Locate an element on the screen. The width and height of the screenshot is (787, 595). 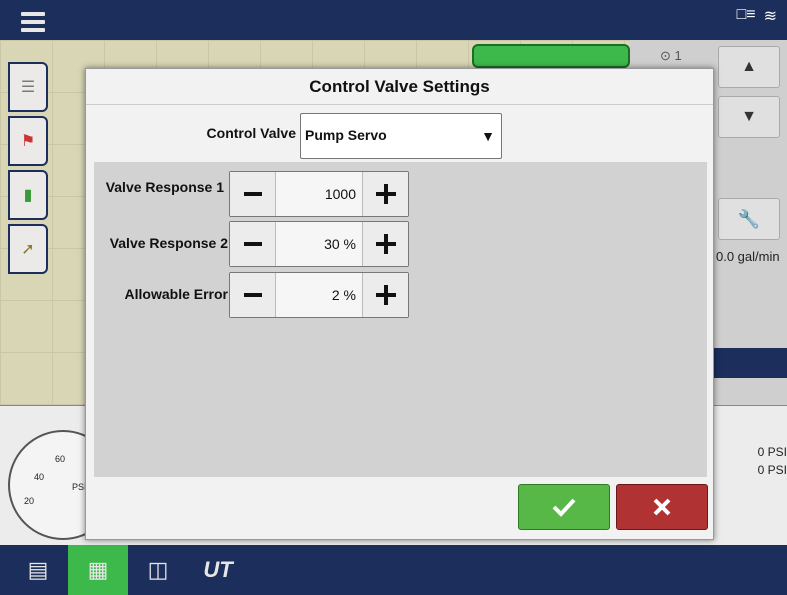
allowable-error-increment-button is located at coordinates (385, 295).